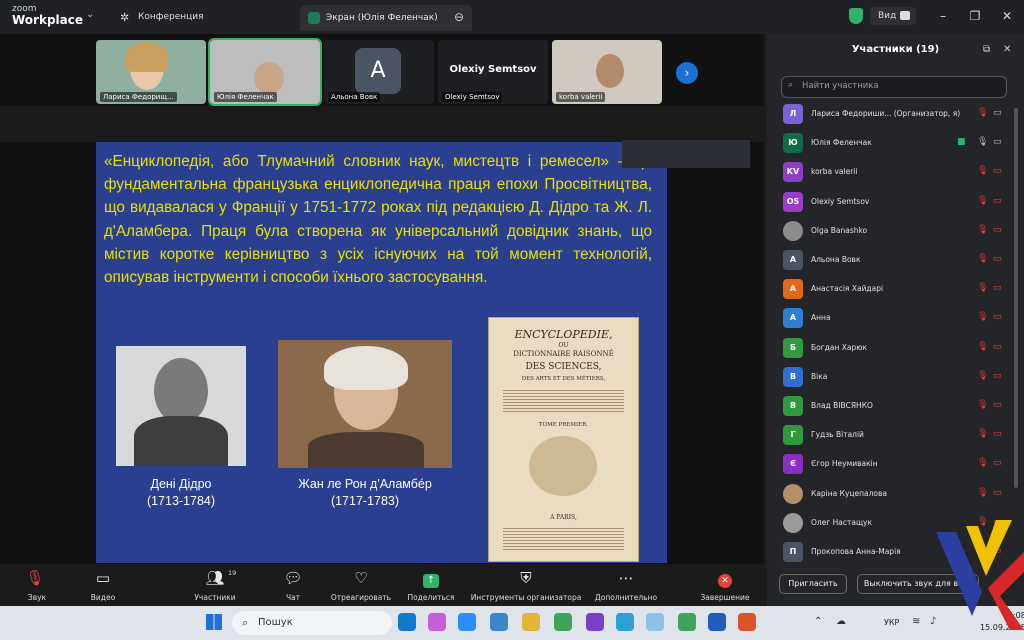 The height and width of the screenshot is (640, 1024). I want to click on tab-conference-label: Конференция, so click(171, 17).